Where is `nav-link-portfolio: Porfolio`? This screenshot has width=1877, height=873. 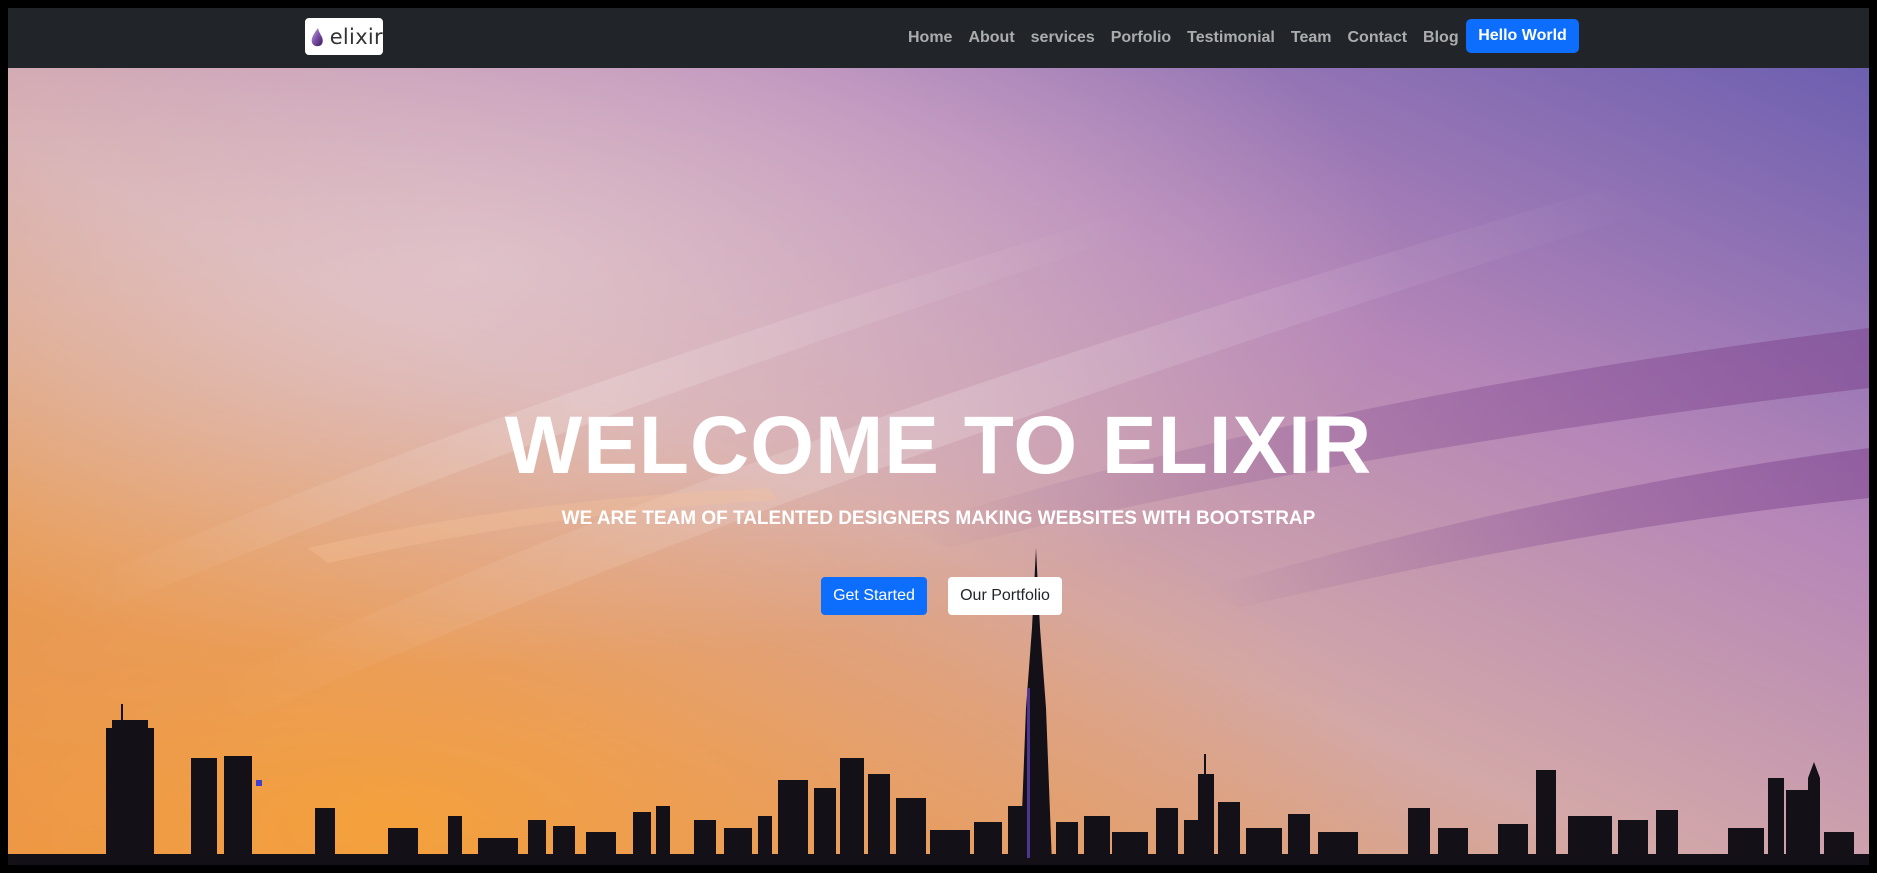 nav-link-portfolio: Porfolio is located at coordinates (1141, 38).